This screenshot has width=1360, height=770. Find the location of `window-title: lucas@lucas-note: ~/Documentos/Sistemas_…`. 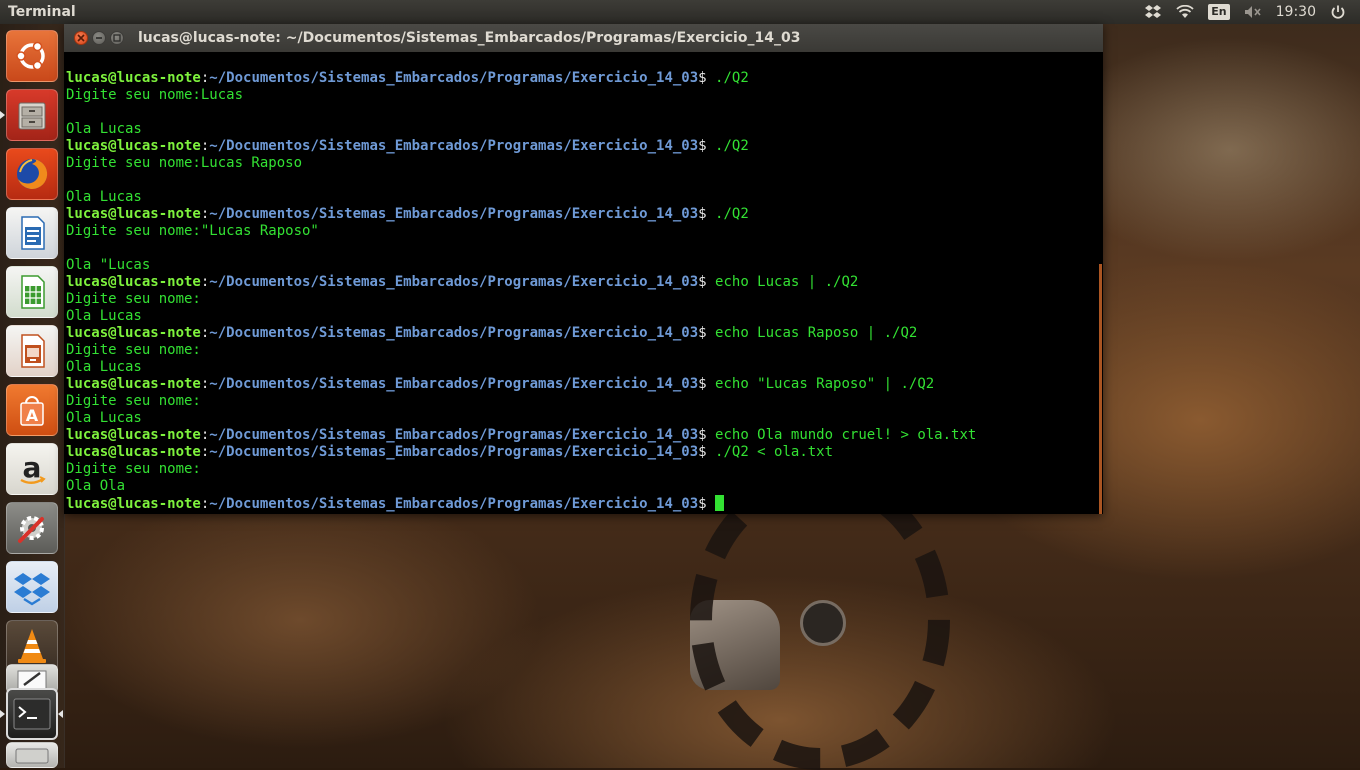

window-title: lucas@lucas-note: ~/Documentos/Sistemas_… is located at coordinates (469, 38).